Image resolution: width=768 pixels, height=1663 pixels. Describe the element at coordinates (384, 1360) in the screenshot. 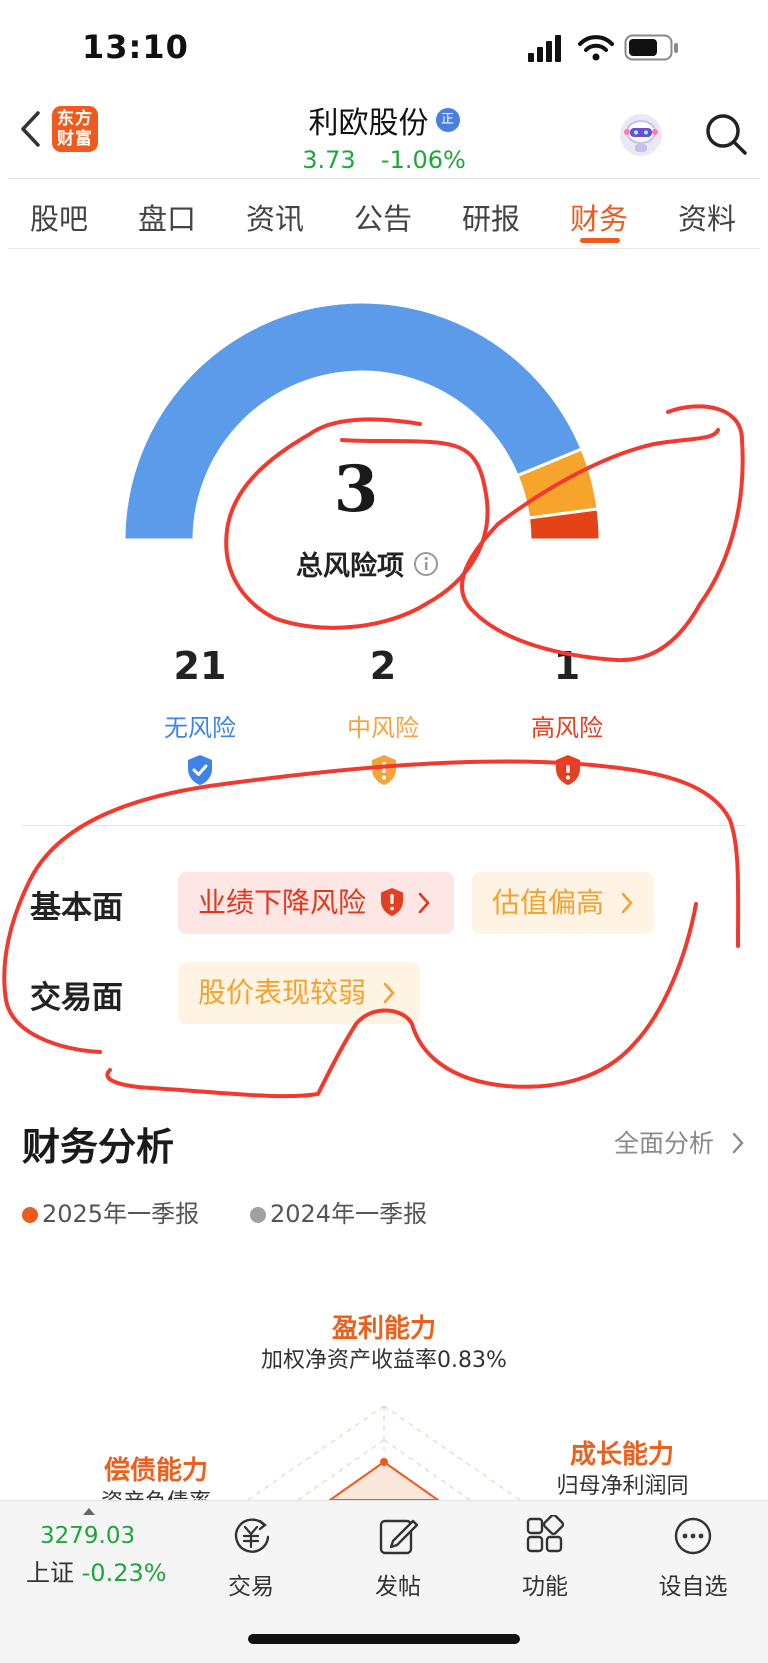

I see `radar-profitability-sub: 加权净资产收益率0.83%` at that location.